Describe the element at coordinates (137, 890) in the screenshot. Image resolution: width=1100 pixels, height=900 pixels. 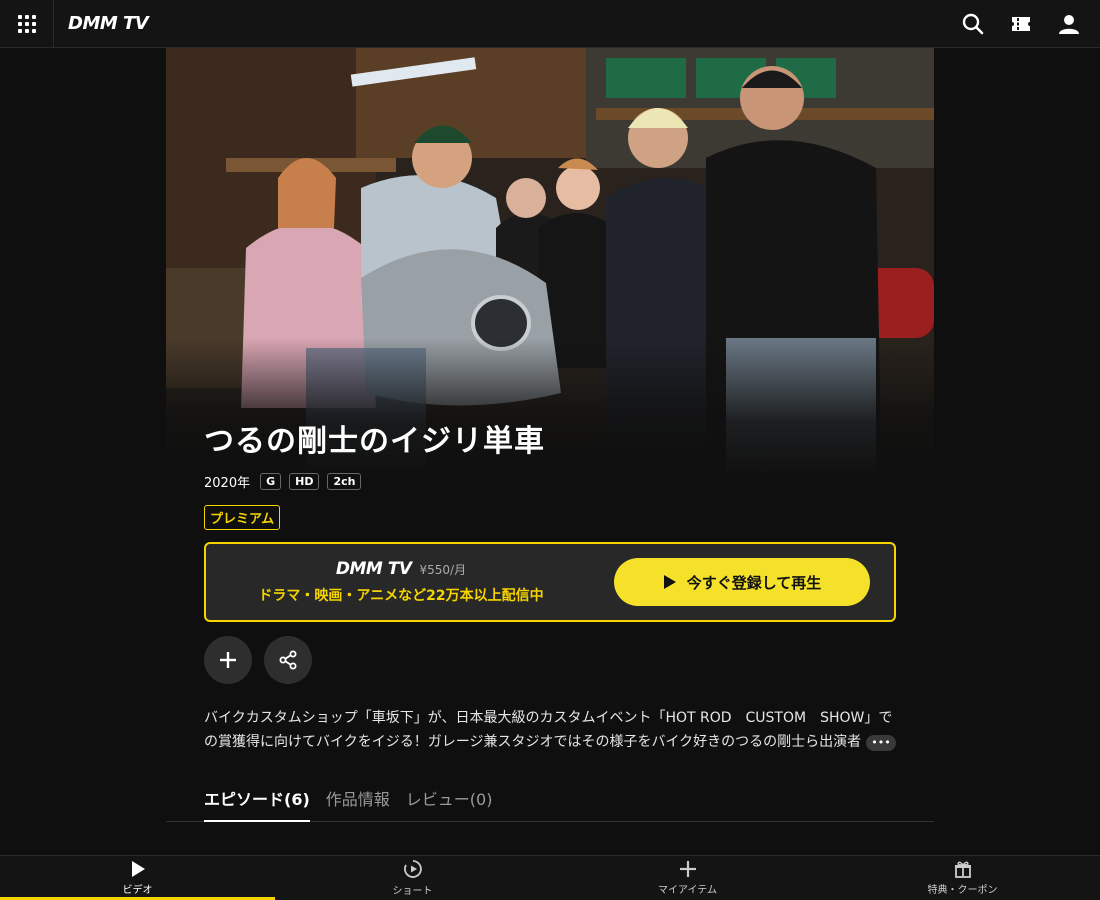
I see `bottom-nav-video-label: ビデオ` at that location.